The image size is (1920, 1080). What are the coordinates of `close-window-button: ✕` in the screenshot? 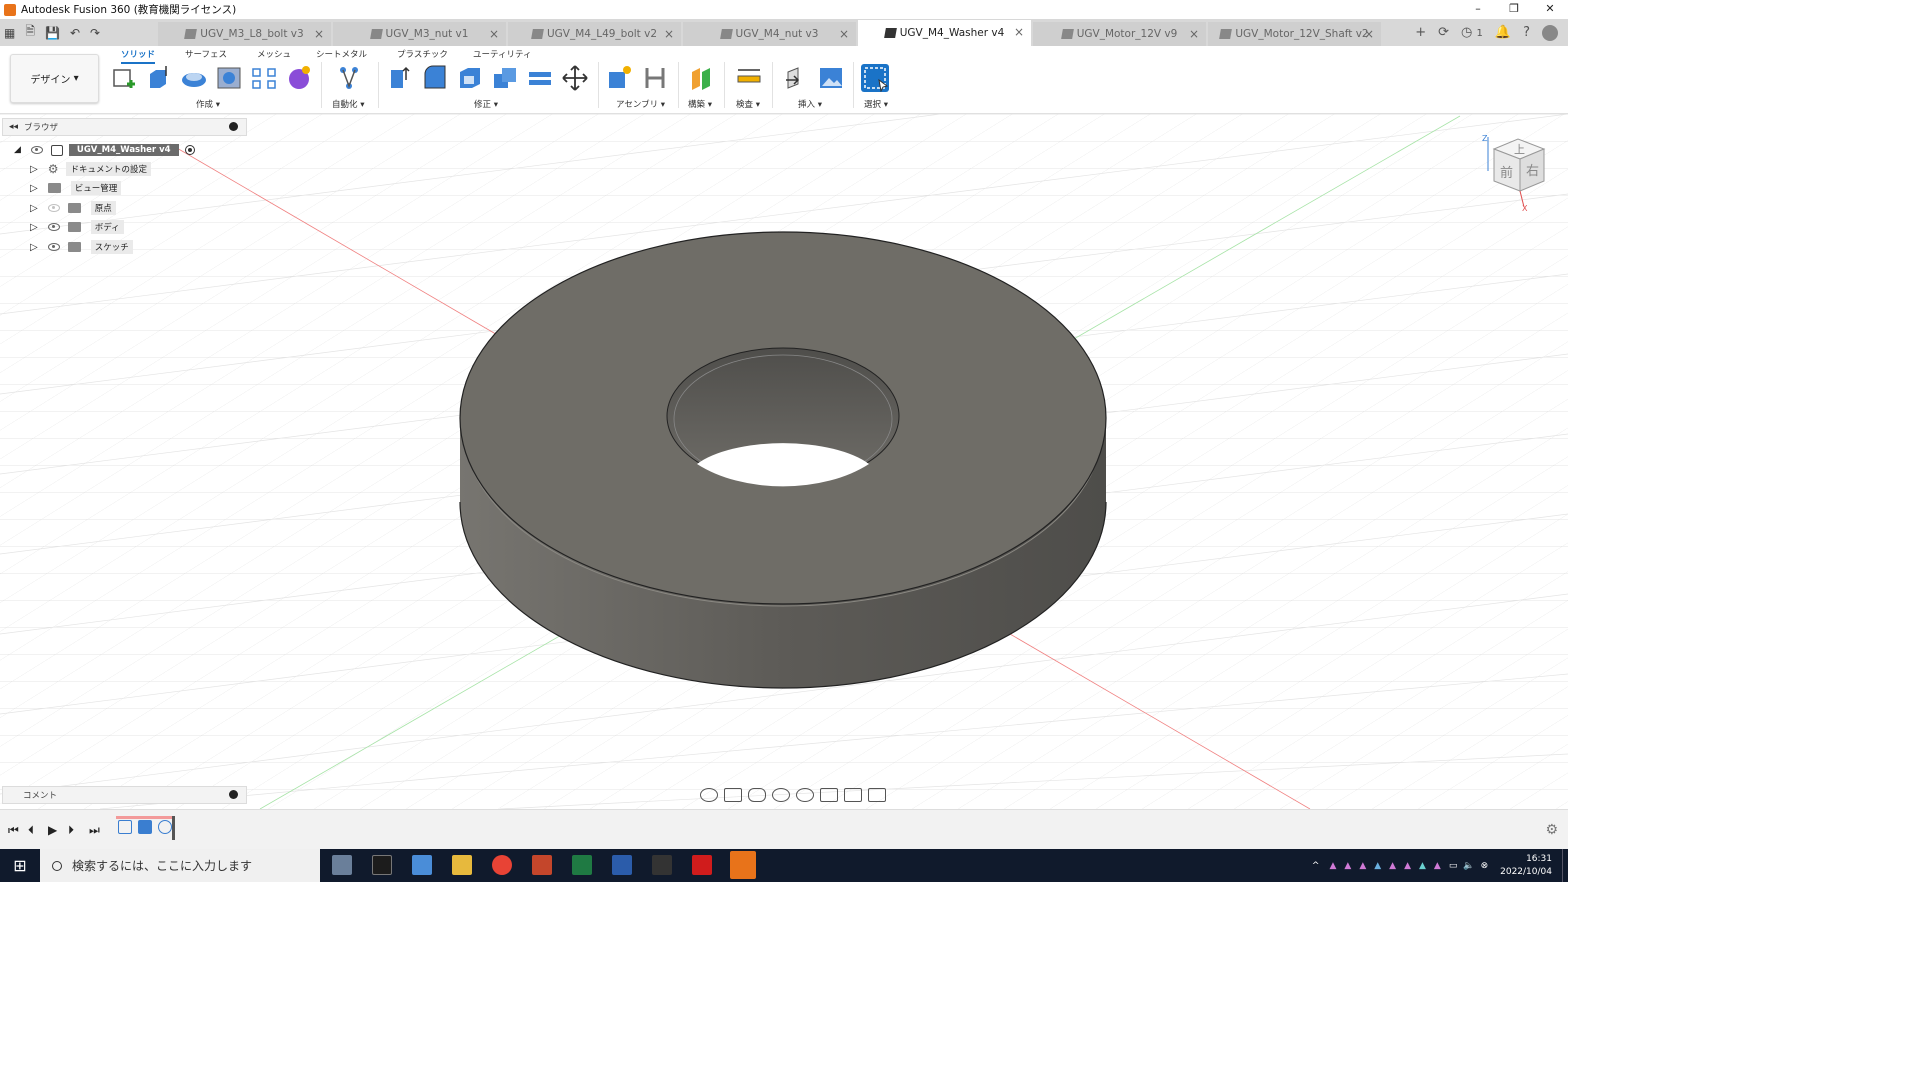 It's located at (1550, 9).